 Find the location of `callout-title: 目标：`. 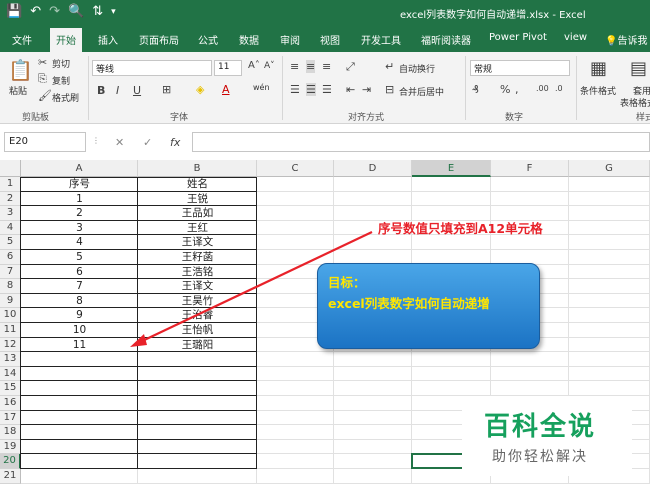

callout-title: 目标： is located at coordinates (347, 282).